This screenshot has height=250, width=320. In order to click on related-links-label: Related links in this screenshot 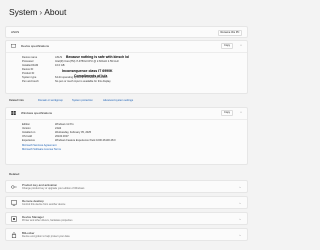, I will do `click(16, 100)`.